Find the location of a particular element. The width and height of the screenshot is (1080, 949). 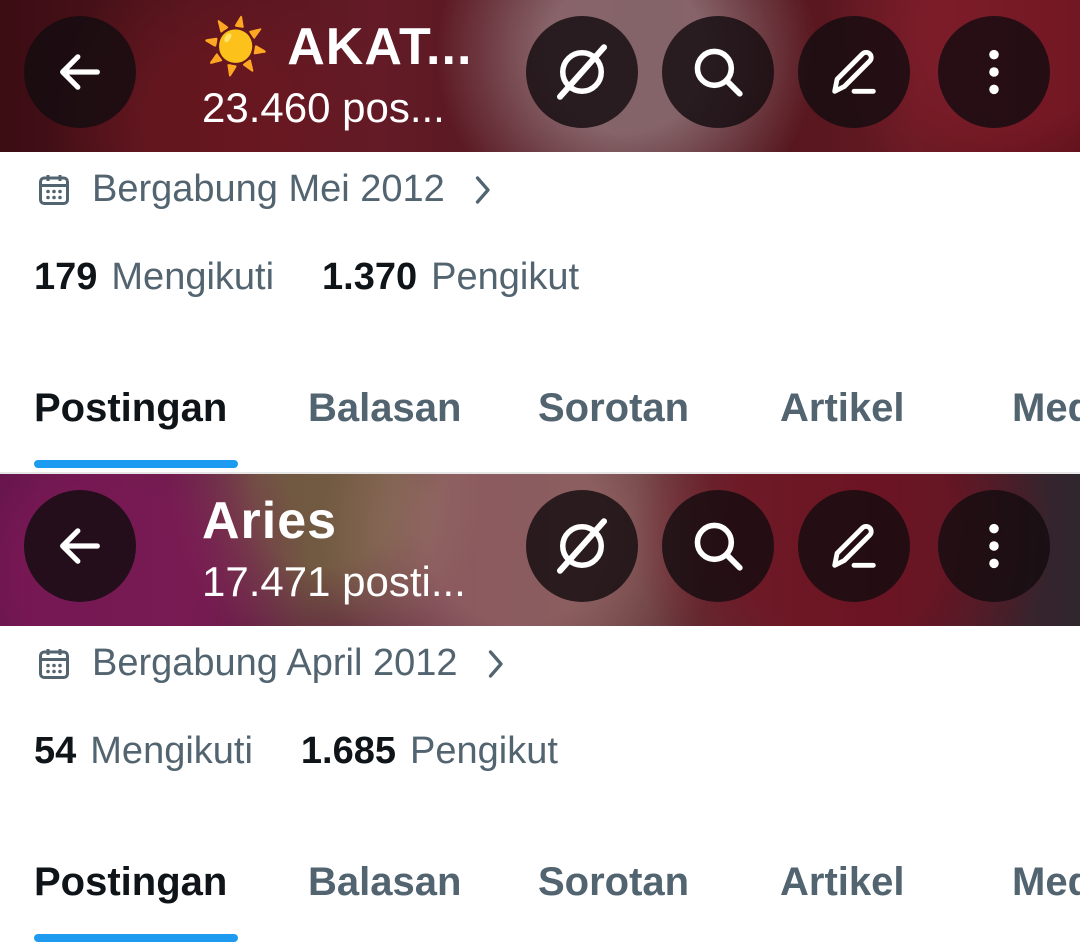

follow-stats: 54 Mengikuti 1.685 Pengikut is located at coordinates (320, 751).